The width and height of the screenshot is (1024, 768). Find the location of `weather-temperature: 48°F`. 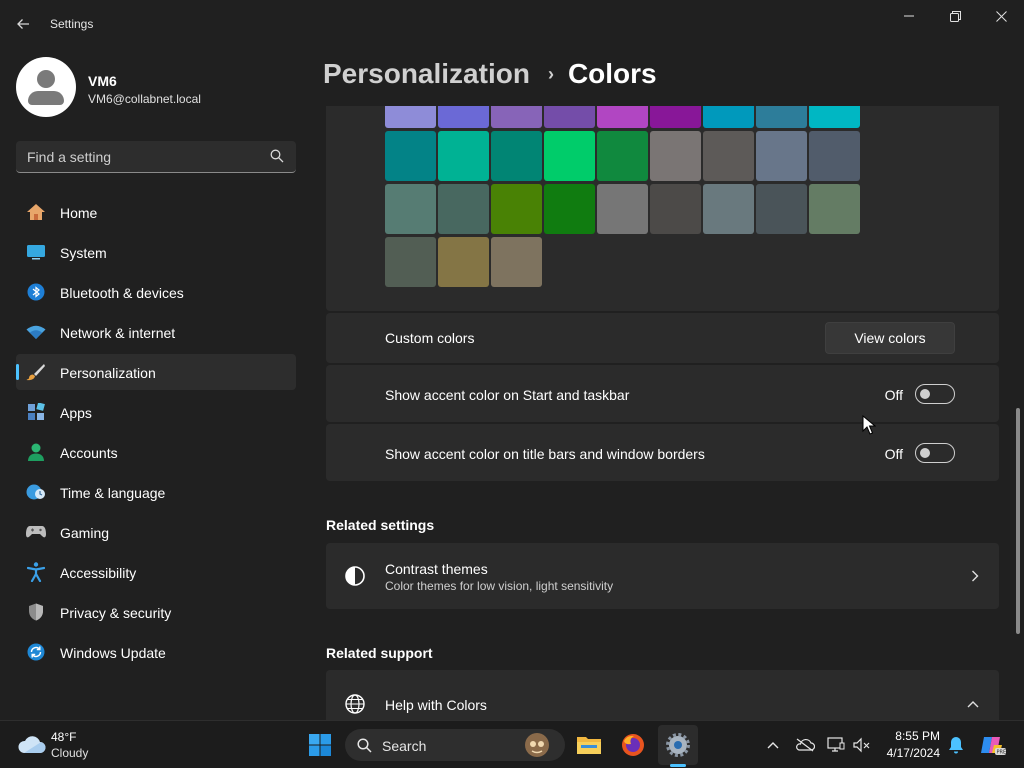

weather-temperature: 48°F is located at coordinates (64, 737).